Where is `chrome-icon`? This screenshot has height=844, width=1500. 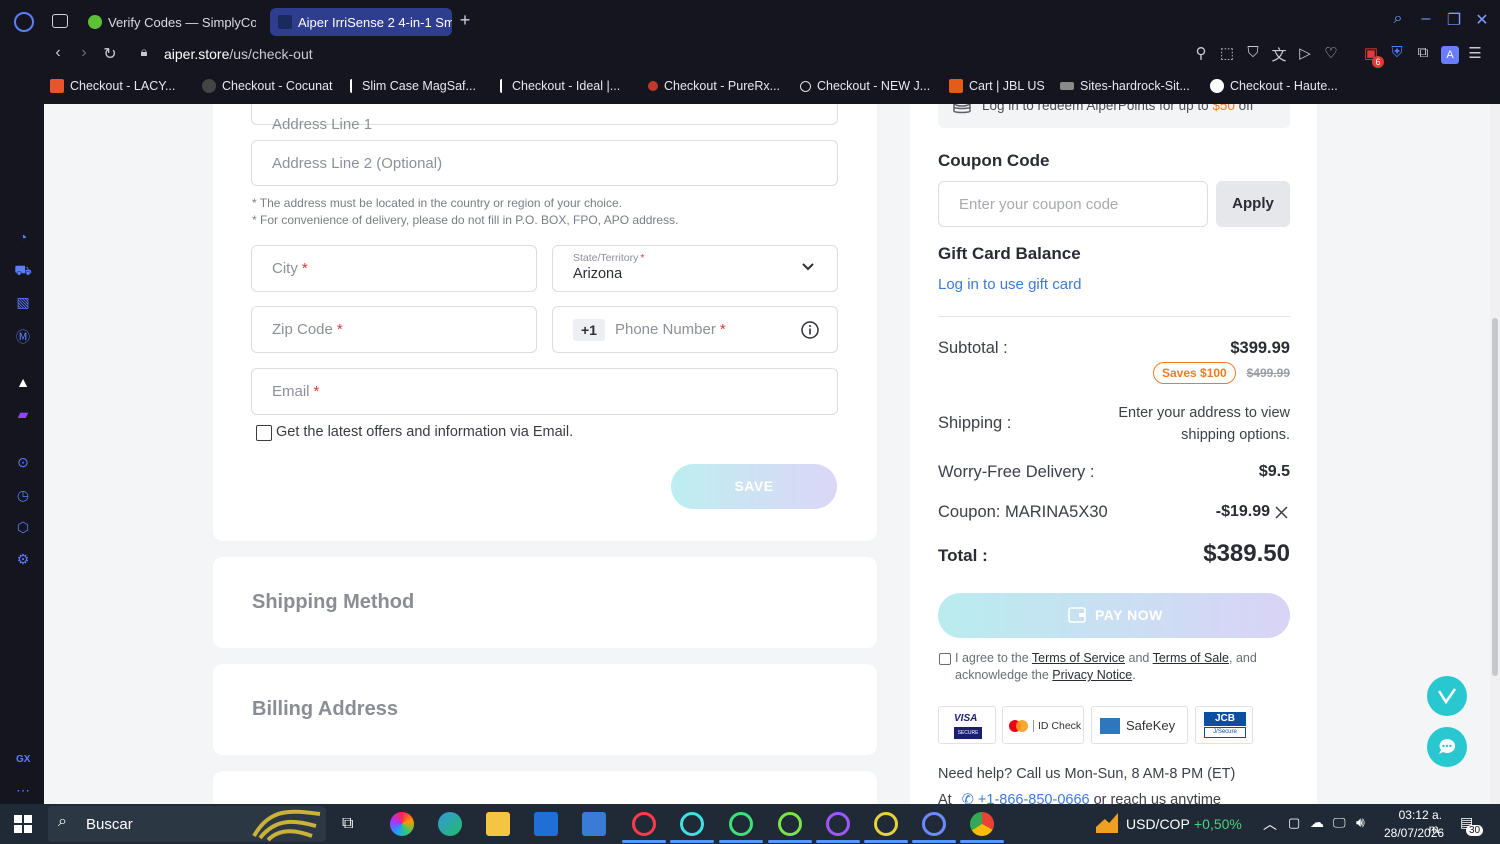
chrome-icon is located at coordinates (982, 824).